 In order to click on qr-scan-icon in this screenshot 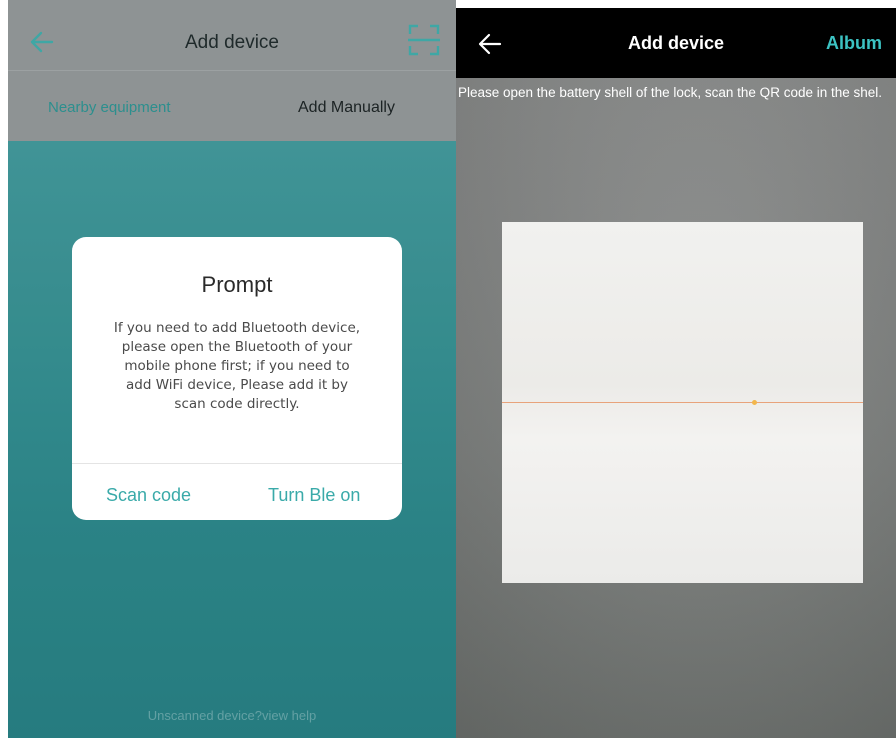, I will do `click(424, 40)`.